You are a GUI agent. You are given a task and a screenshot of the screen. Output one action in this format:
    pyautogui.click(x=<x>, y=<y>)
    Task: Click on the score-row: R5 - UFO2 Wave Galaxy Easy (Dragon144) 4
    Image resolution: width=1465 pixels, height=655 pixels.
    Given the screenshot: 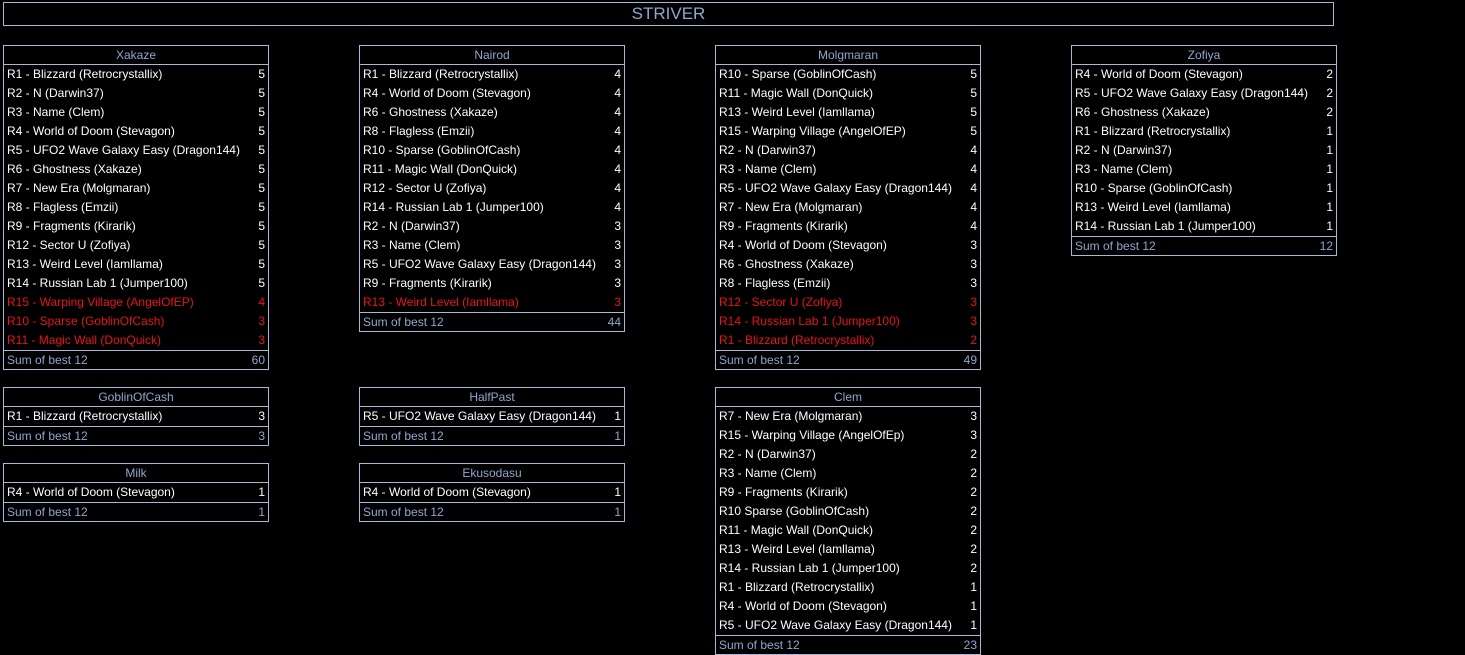 What is the action you would take?
    pyautogui.click(x=848, y=188)
    